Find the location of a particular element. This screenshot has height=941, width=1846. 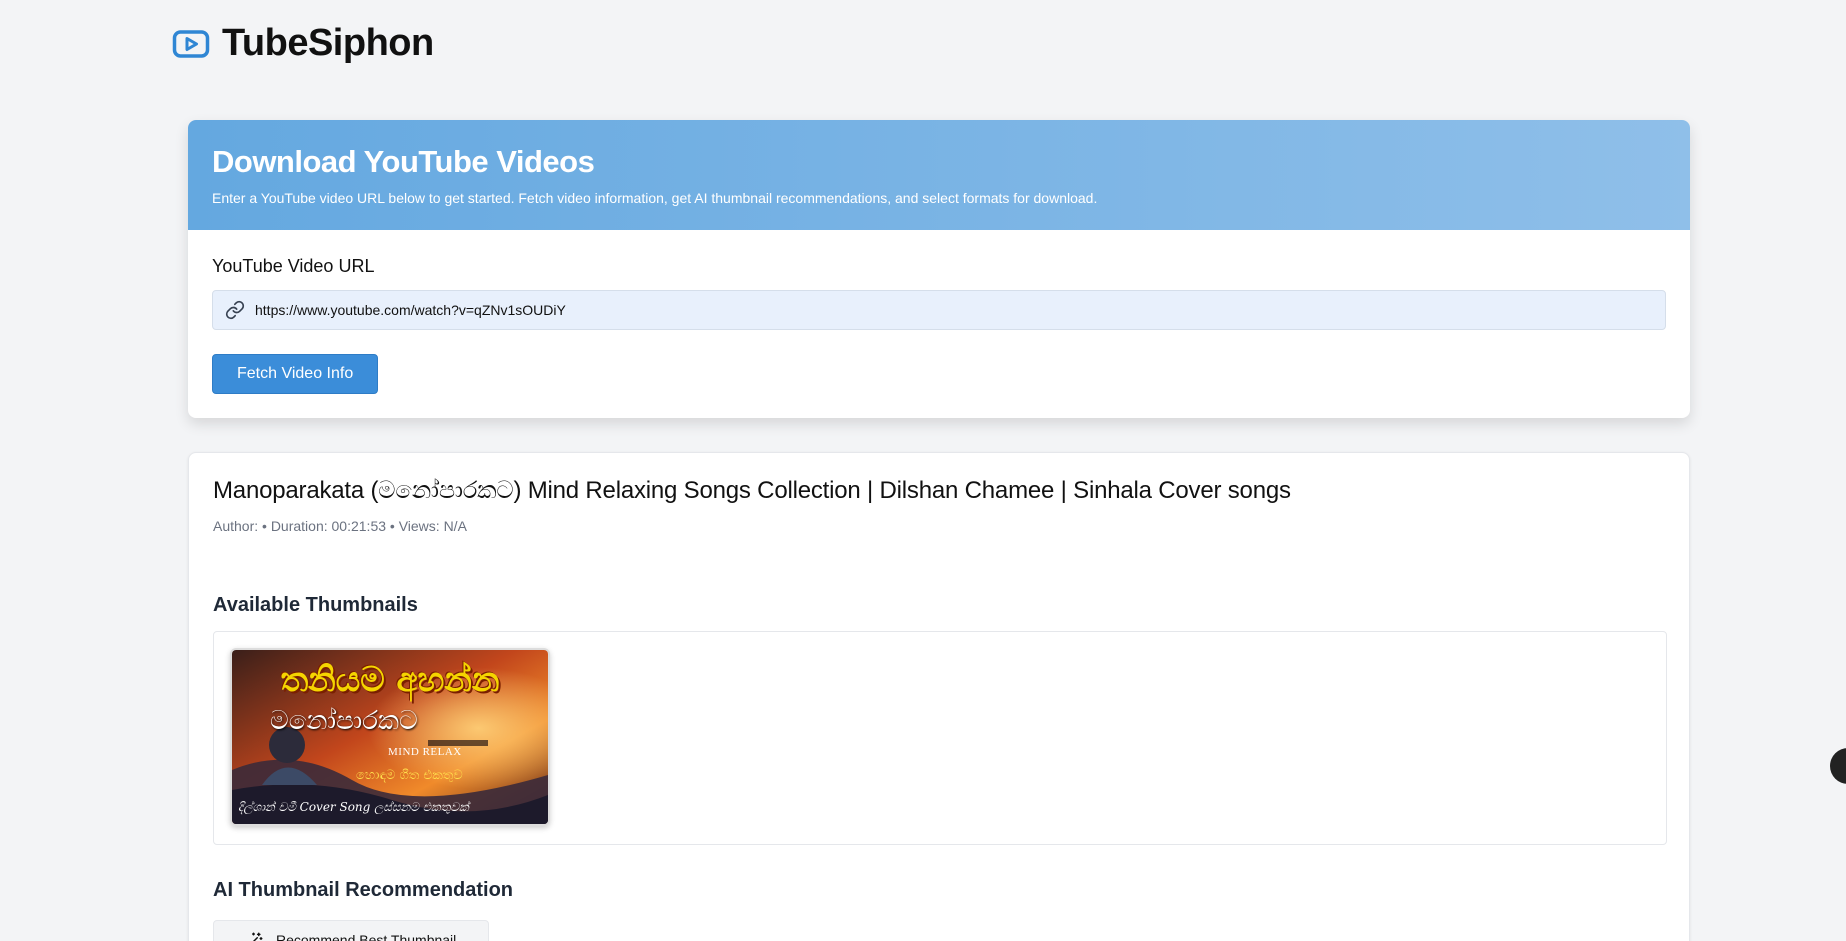

thumbnail-script-title: මනෝපාරකට is located at coordinates (344, 721).